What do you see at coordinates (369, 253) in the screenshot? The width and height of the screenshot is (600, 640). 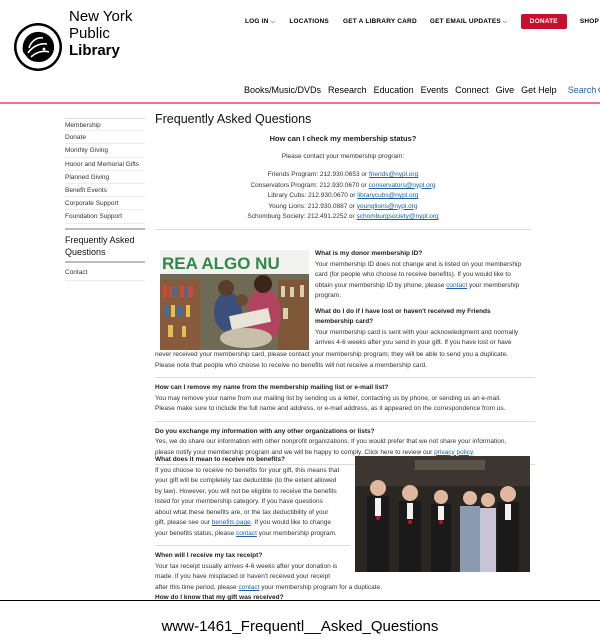 I see `faq-question: What is my donor membership ID?` at bounding box center [369, 253].